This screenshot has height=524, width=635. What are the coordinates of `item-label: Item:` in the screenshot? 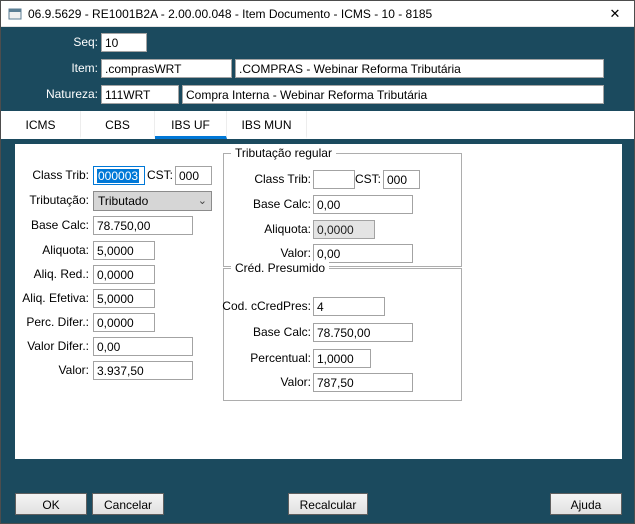 It's located at (84, 68).